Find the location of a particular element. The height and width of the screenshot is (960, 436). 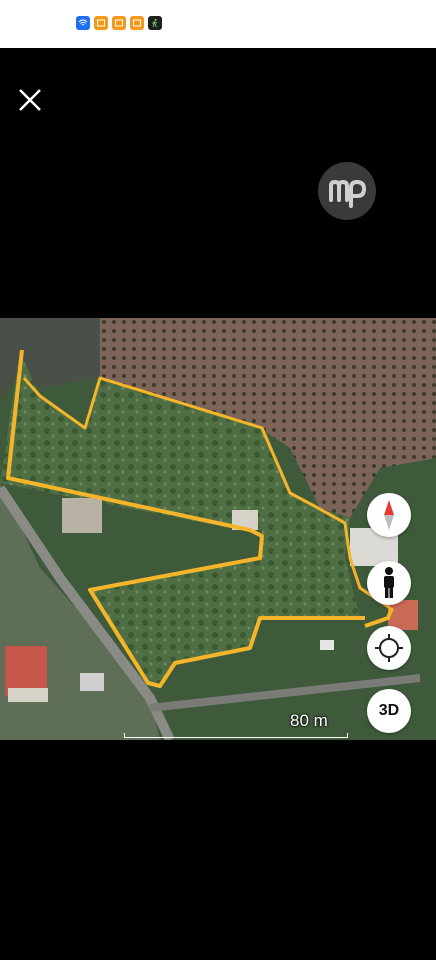

my-location-button is located at coordinates (389, 648).